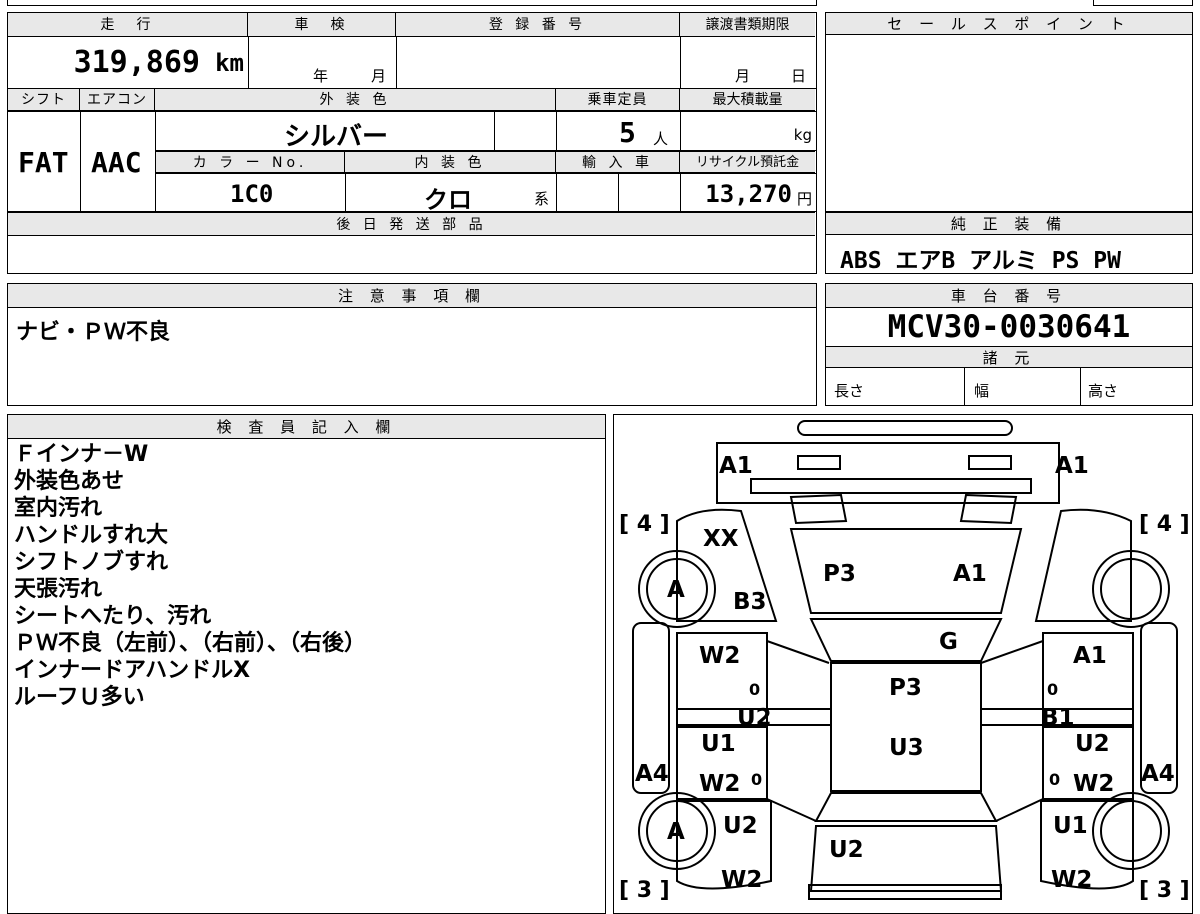 The width and height of the screenshot is (1200, 914). What do you see at coordinates (618, 162) in the screenshot?
I see `import-header: 輸 入 車` at bounding box center [618, 162].